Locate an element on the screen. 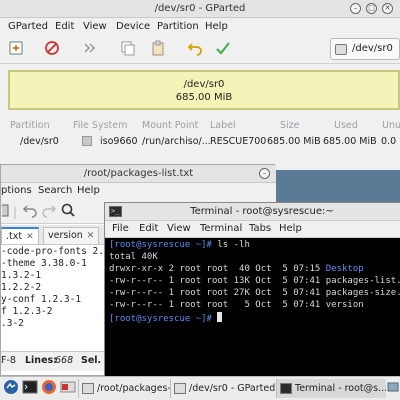  editor-titlebar: /root/packages-list.txt – is located at coordinates (138, 174).